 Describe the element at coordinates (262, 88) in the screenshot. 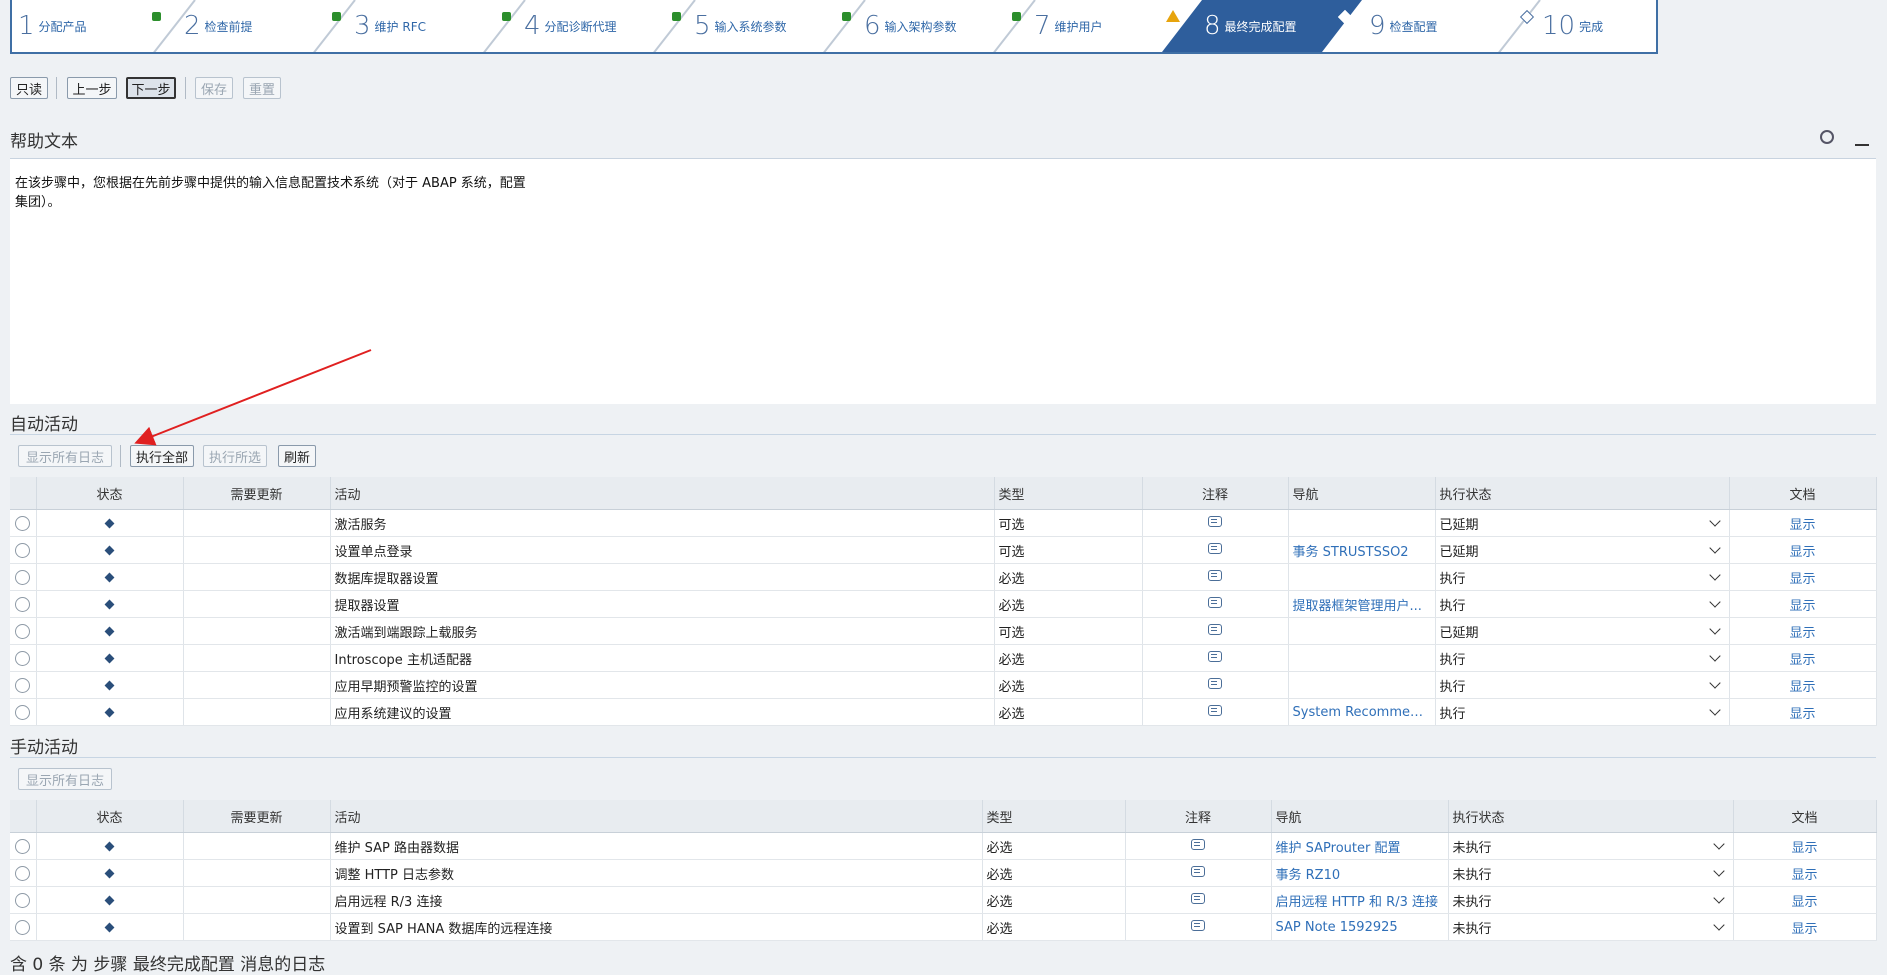

I see `reset-button: 重置` at that location.